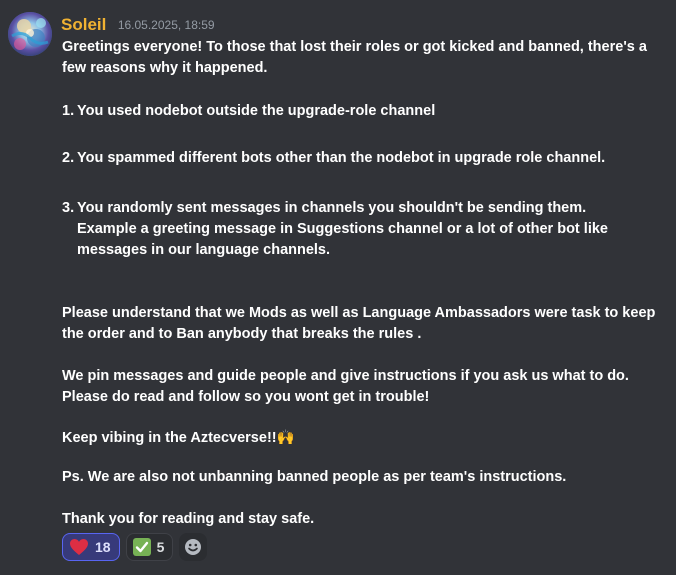  What do you see at coordinates (160, 547) in the screenshot?
I see `reaction-count: 5` at bounding box center [160, 547].